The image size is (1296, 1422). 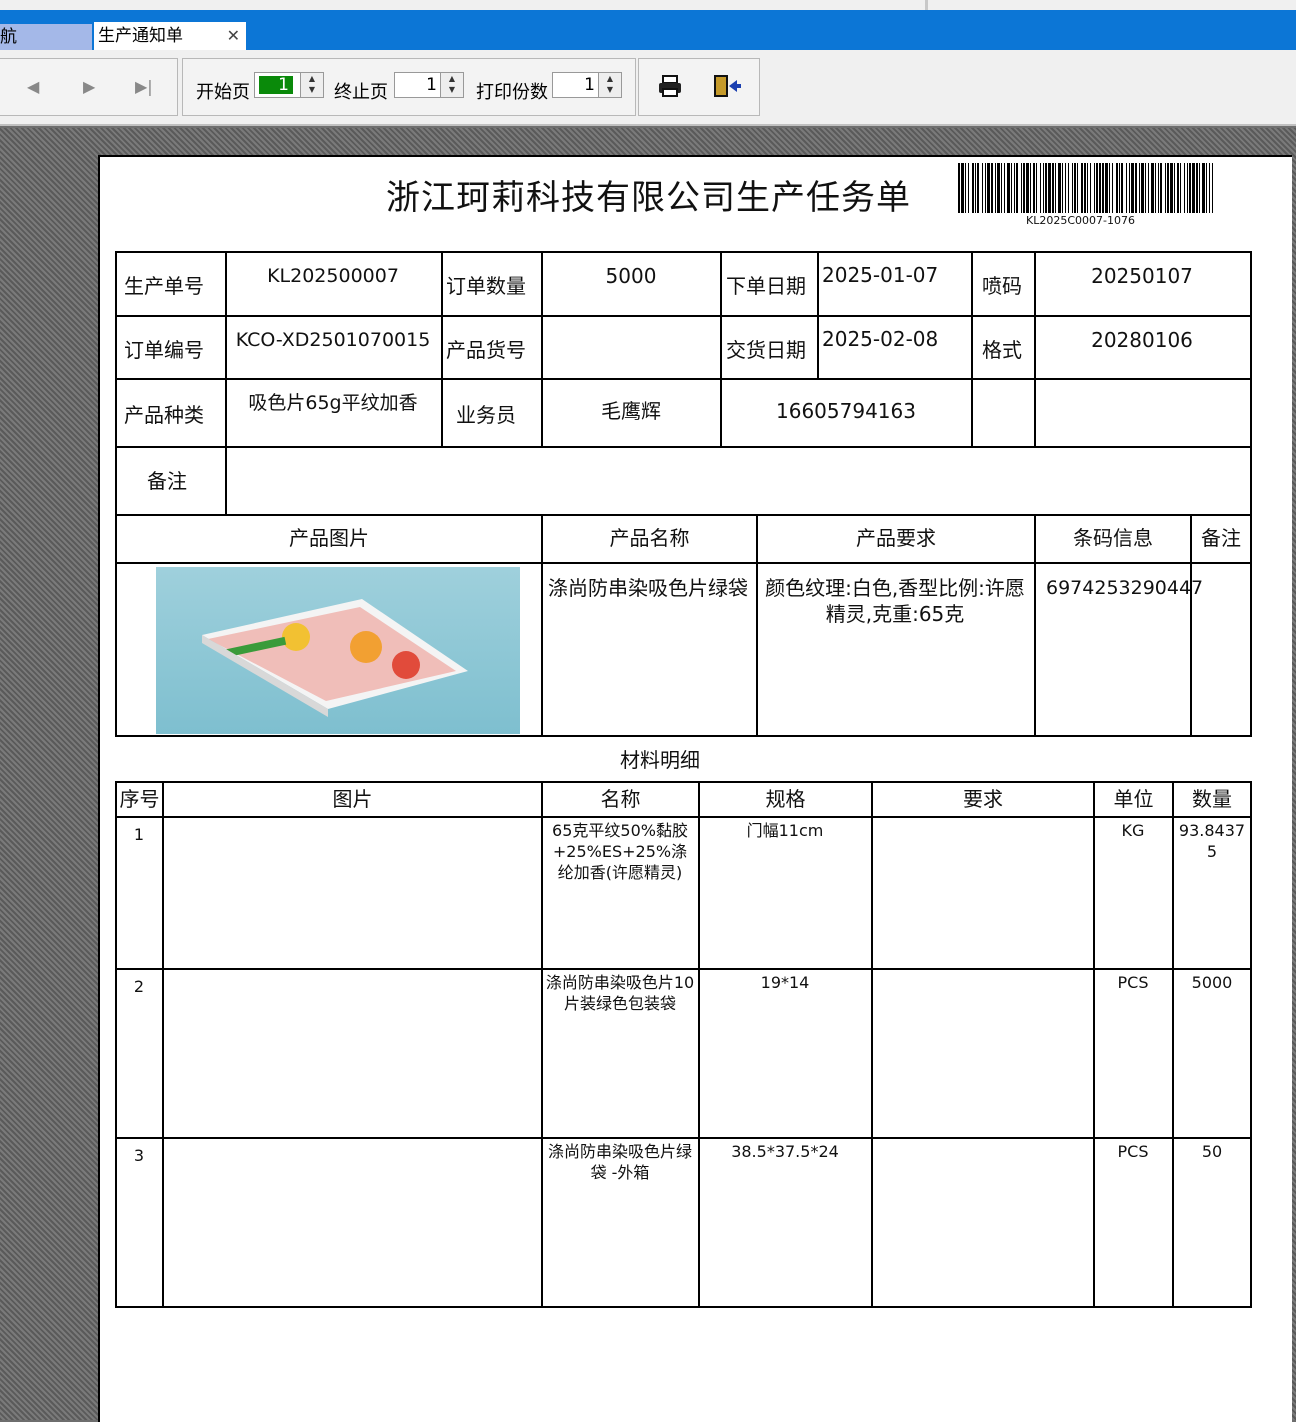 I want to click on copies-stepper: 1 ▲ ▼, so click(x=587, y=85).